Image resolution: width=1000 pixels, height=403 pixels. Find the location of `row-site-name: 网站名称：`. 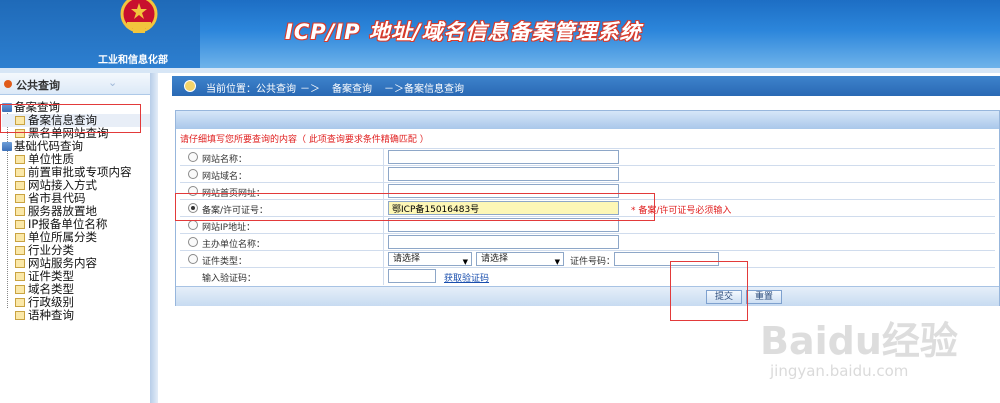

row-site-name: 网站名称： is located at coordinates (587, 157).